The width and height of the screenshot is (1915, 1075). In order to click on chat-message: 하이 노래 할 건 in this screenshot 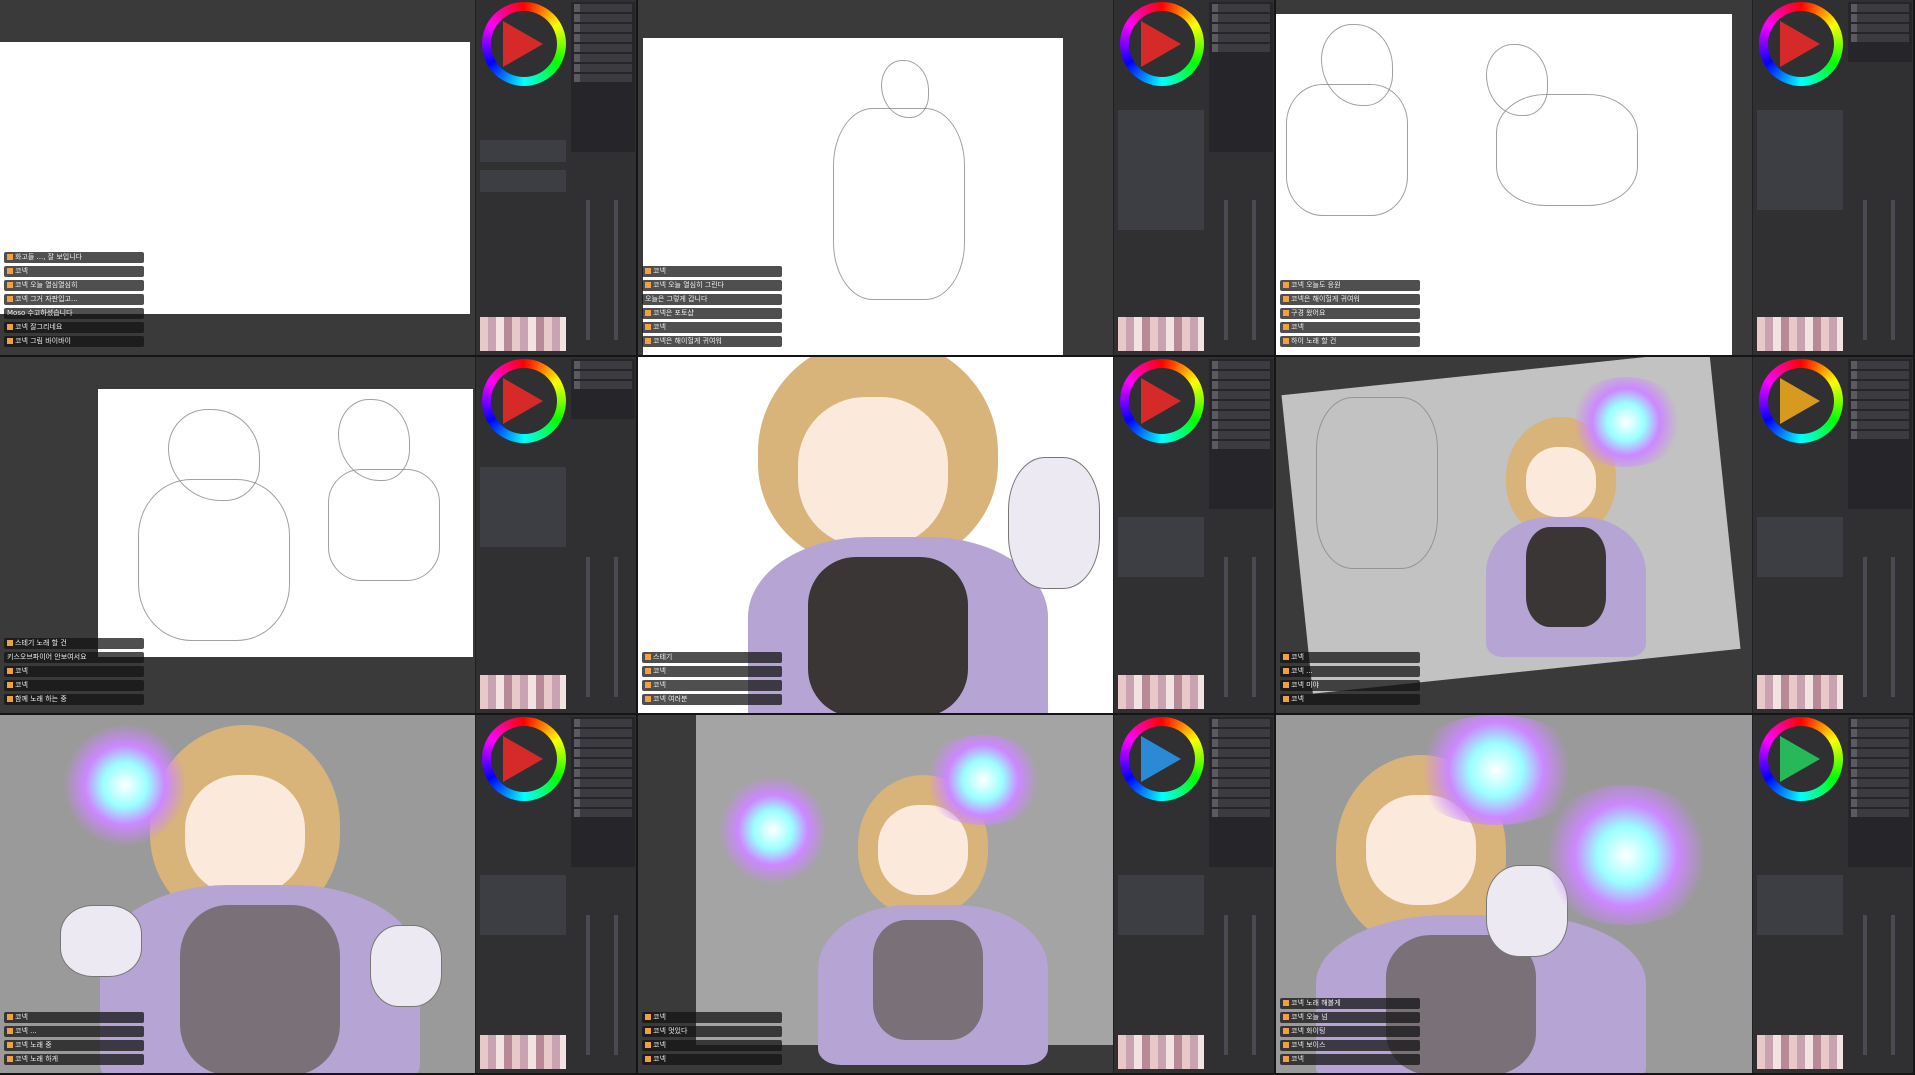, I will do `click(1350, 341)`.